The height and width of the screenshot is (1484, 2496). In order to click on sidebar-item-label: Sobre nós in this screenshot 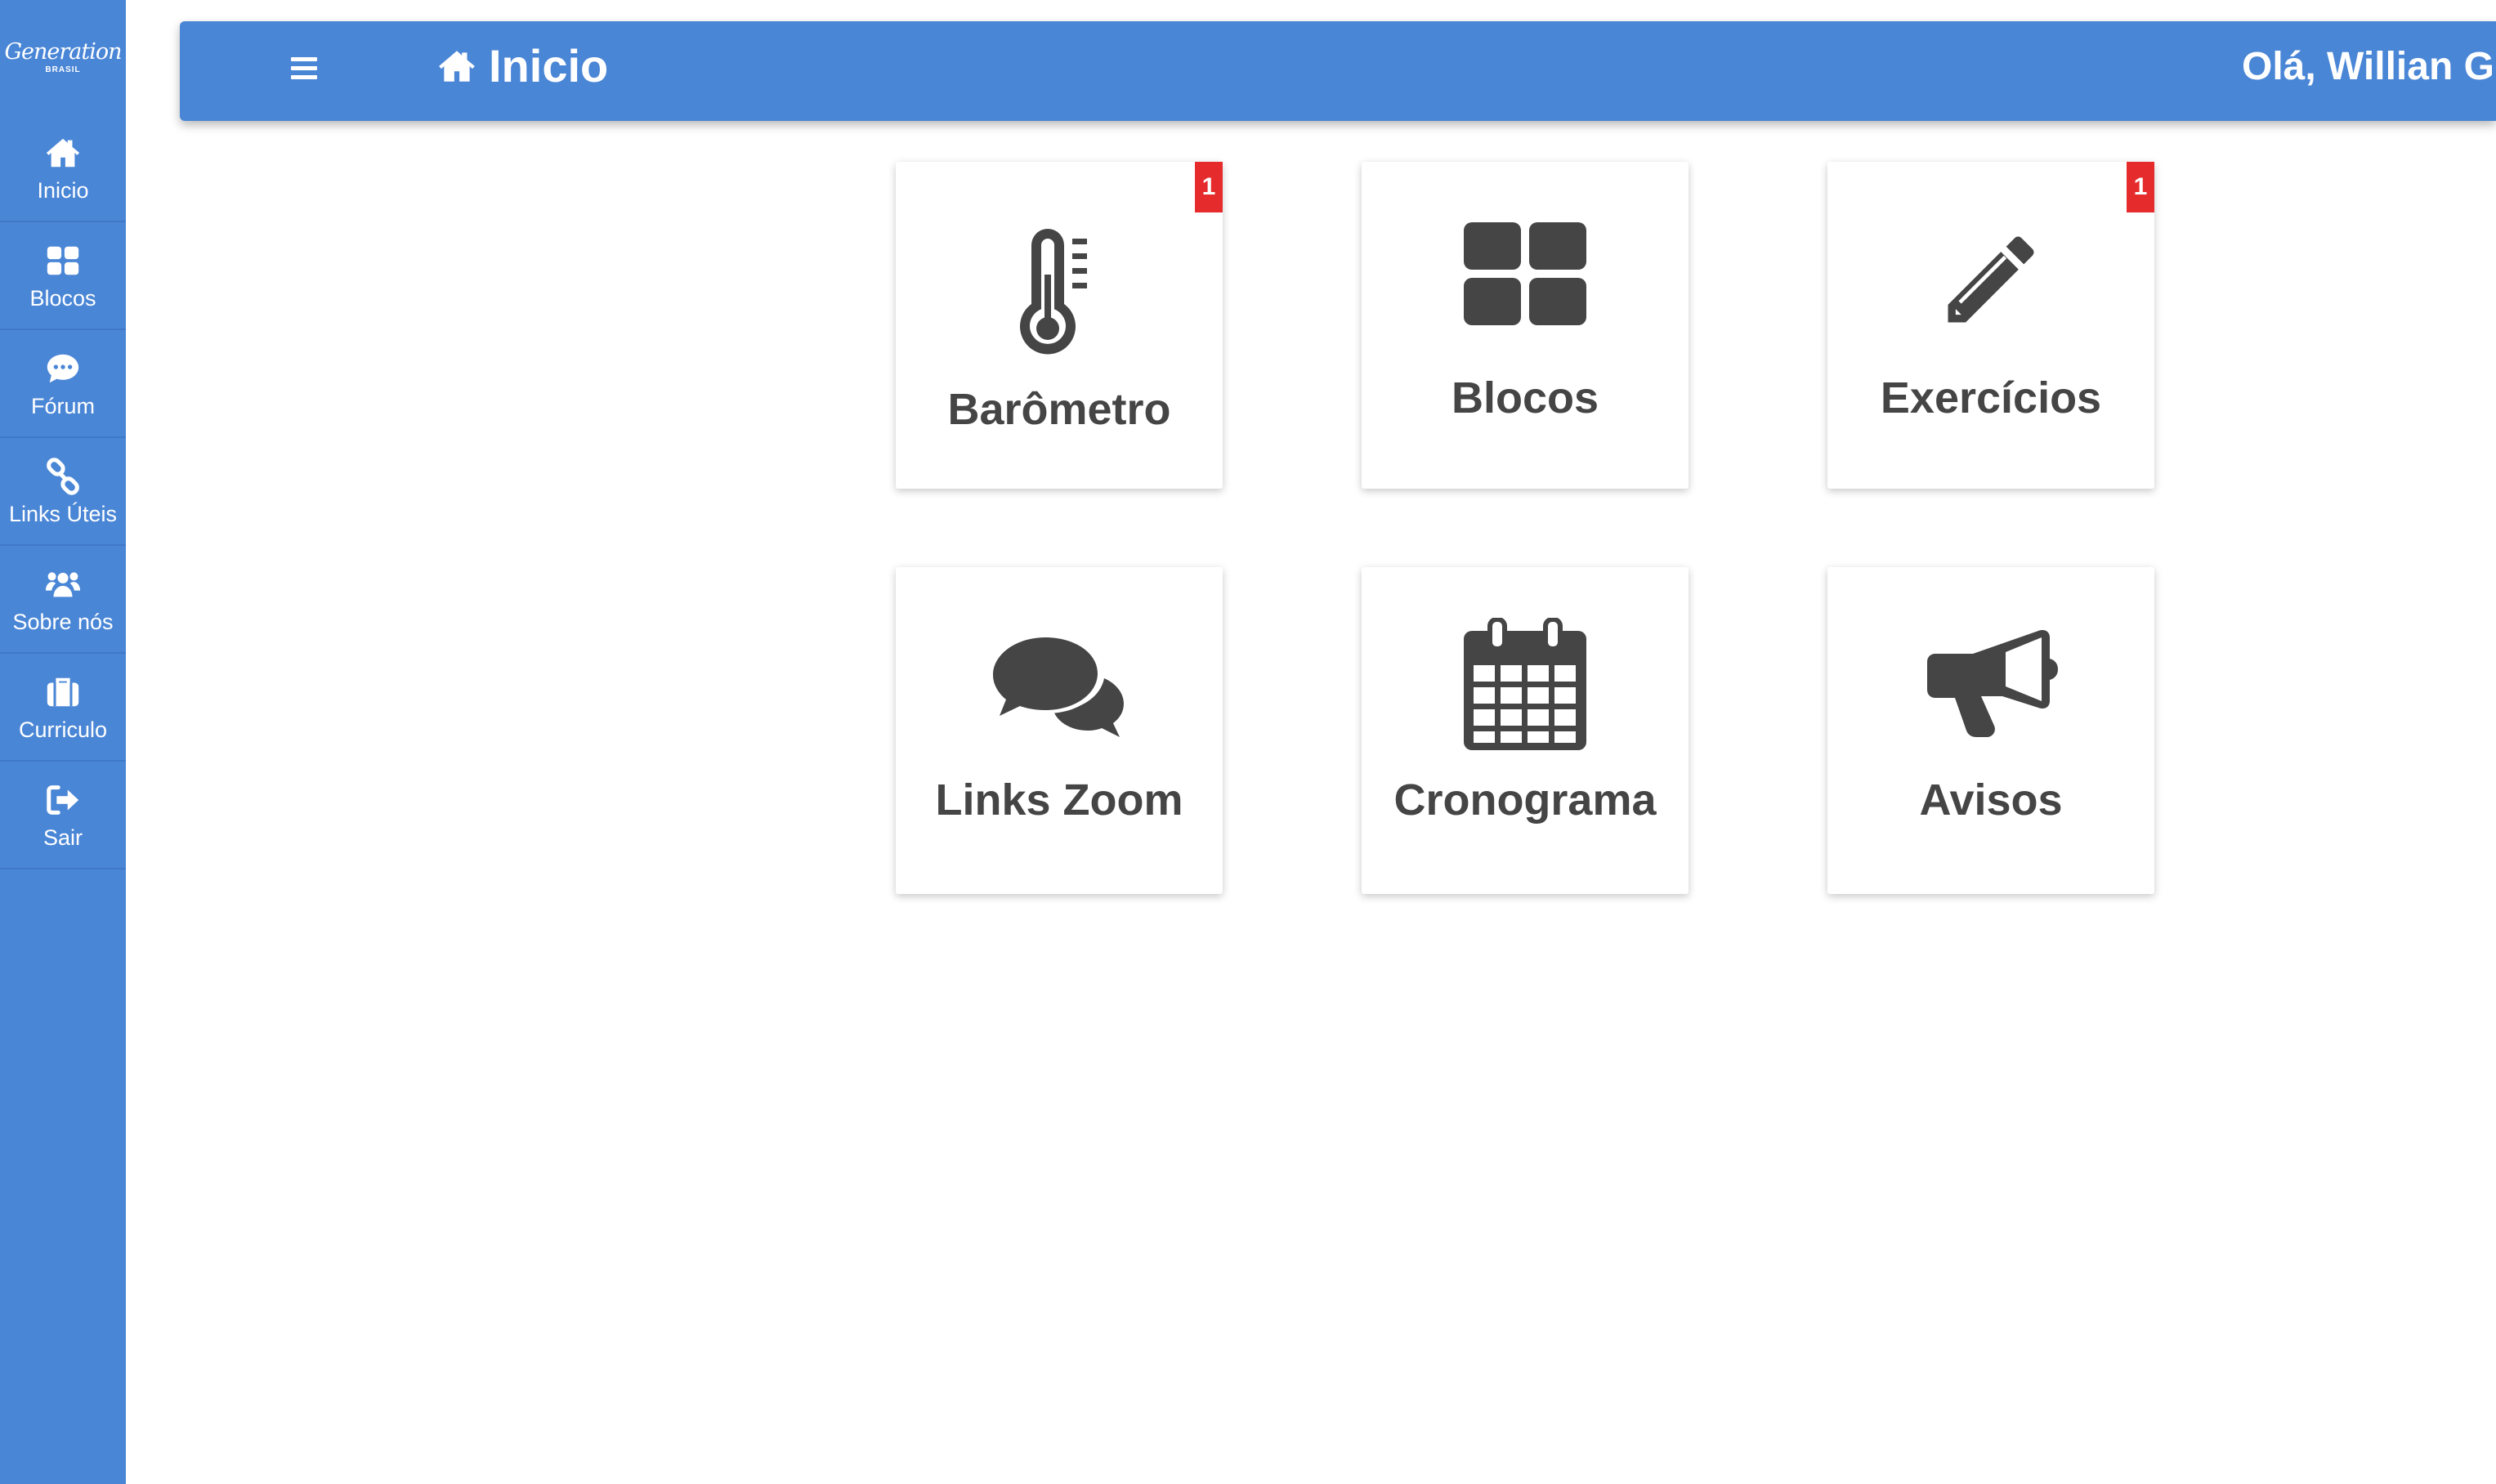, I will do `click(63, 622)`.